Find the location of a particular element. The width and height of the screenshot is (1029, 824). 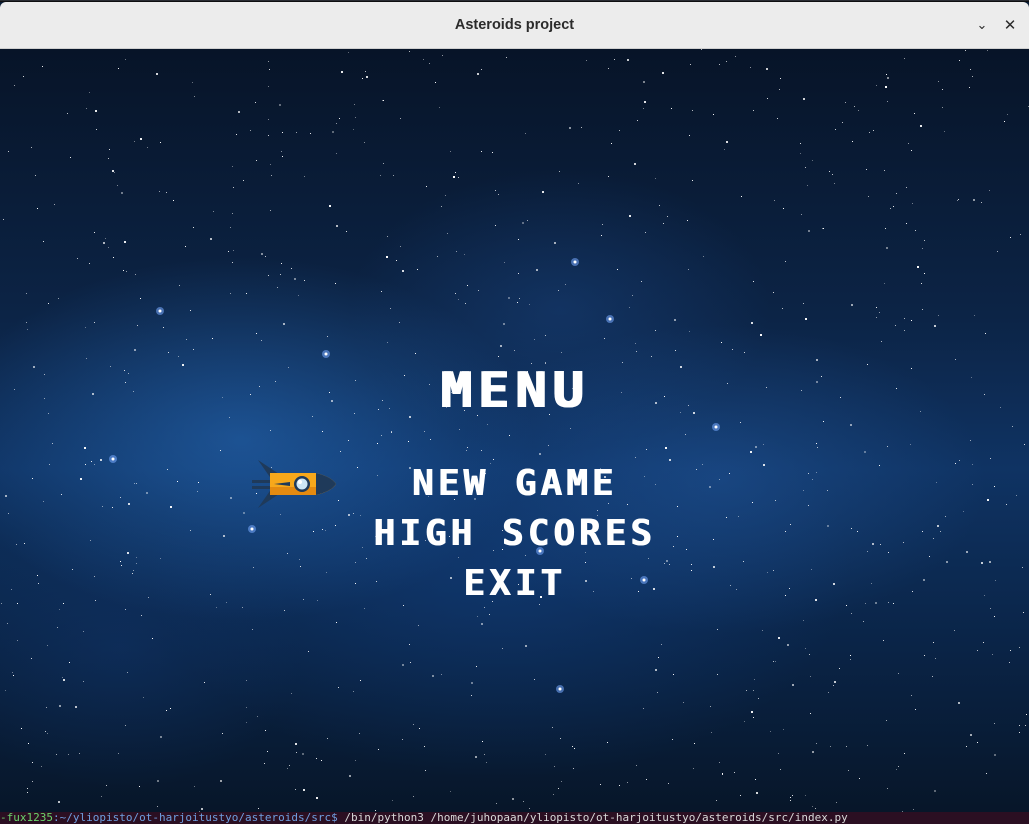

menu-item-exit: EXIT is located at coordinates (514, 583).